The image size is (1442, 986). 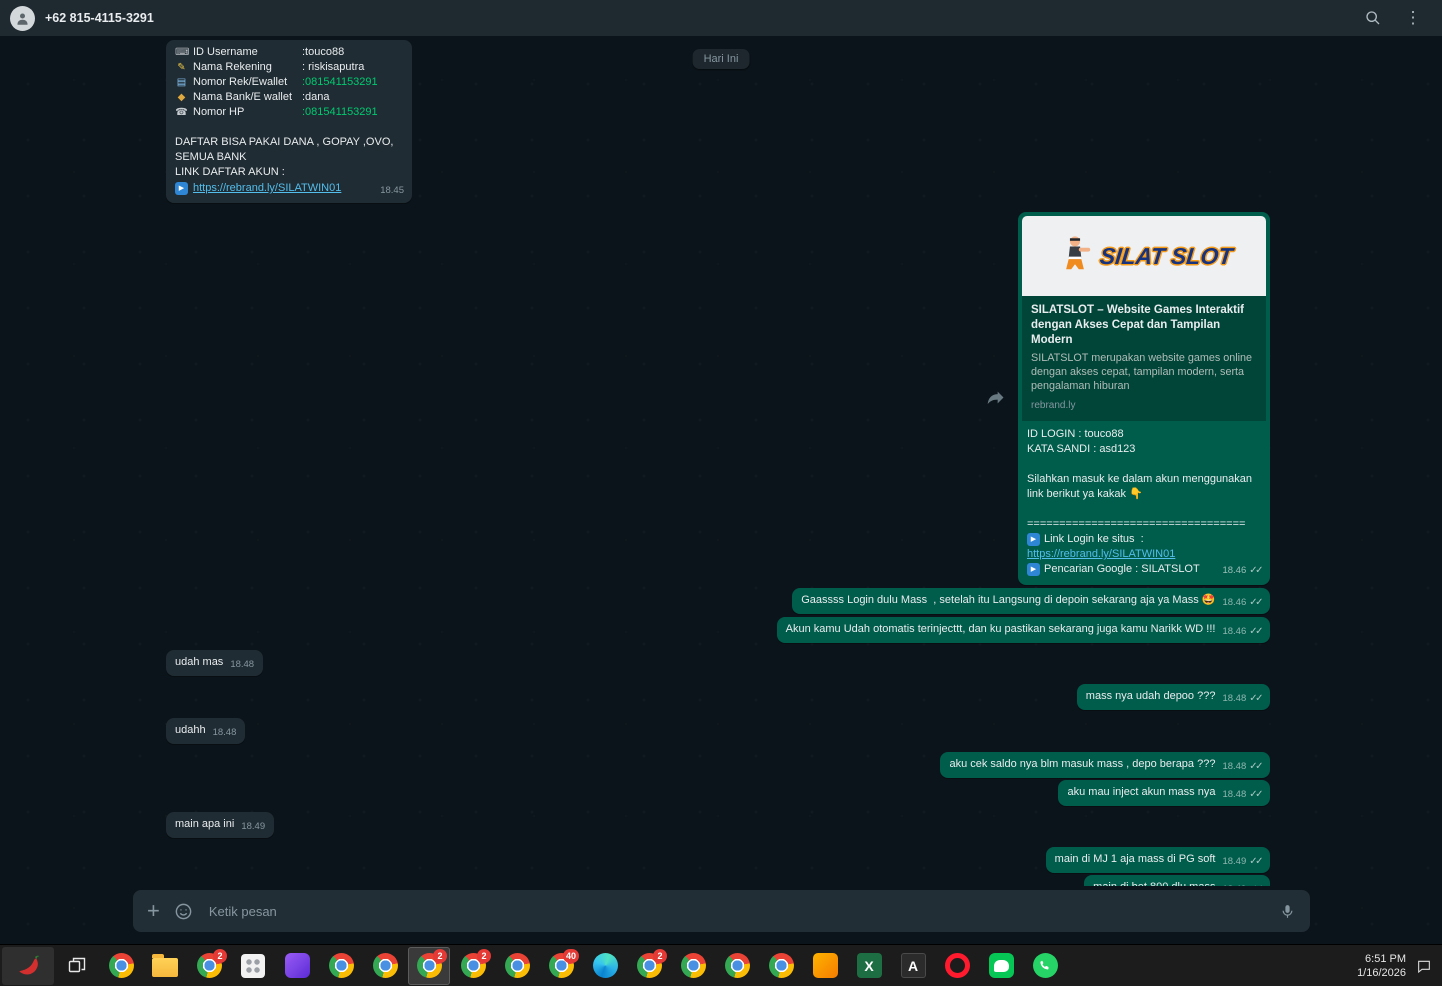 I want to click on composer: +, so click(x=721, y=915).